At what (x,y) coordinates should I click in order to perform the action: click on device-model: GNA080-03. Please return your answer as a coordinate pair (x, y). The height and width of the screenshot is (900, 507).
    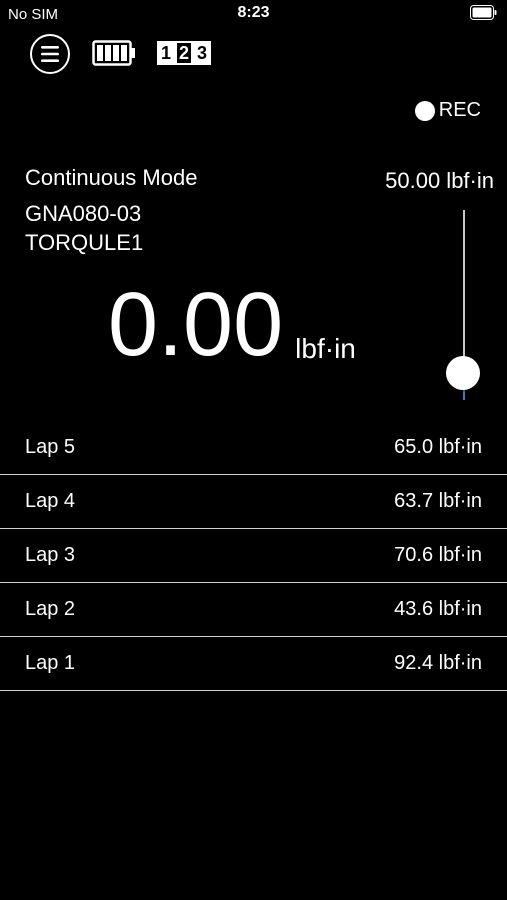
    Looking at the image, I should click on (83, 213).